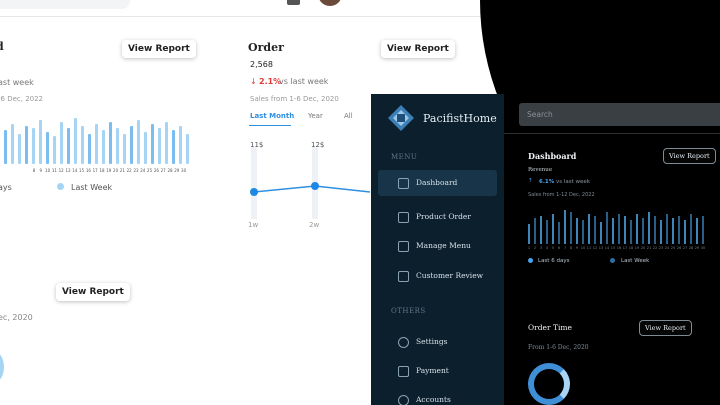 This screenshot has height=405, width=720. Describe the element at coordinates (22, 99) in the screenshot. I see `revenue-range-text: -6 Dec, 2022` at that location.